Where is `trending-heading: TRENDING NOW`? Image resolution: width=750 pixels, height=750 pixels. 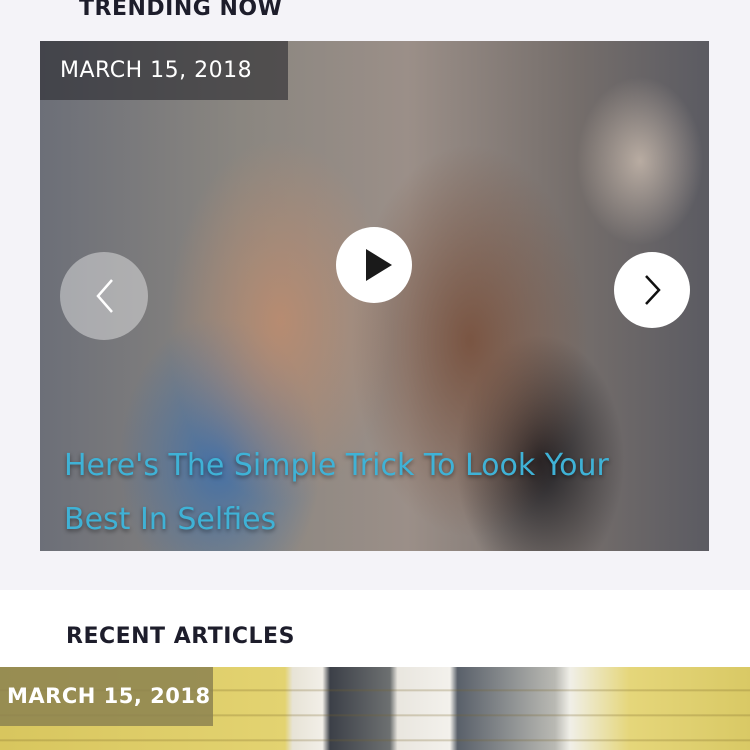
trending-heading: TRENDING NOW is located at coordinates (181, 10).